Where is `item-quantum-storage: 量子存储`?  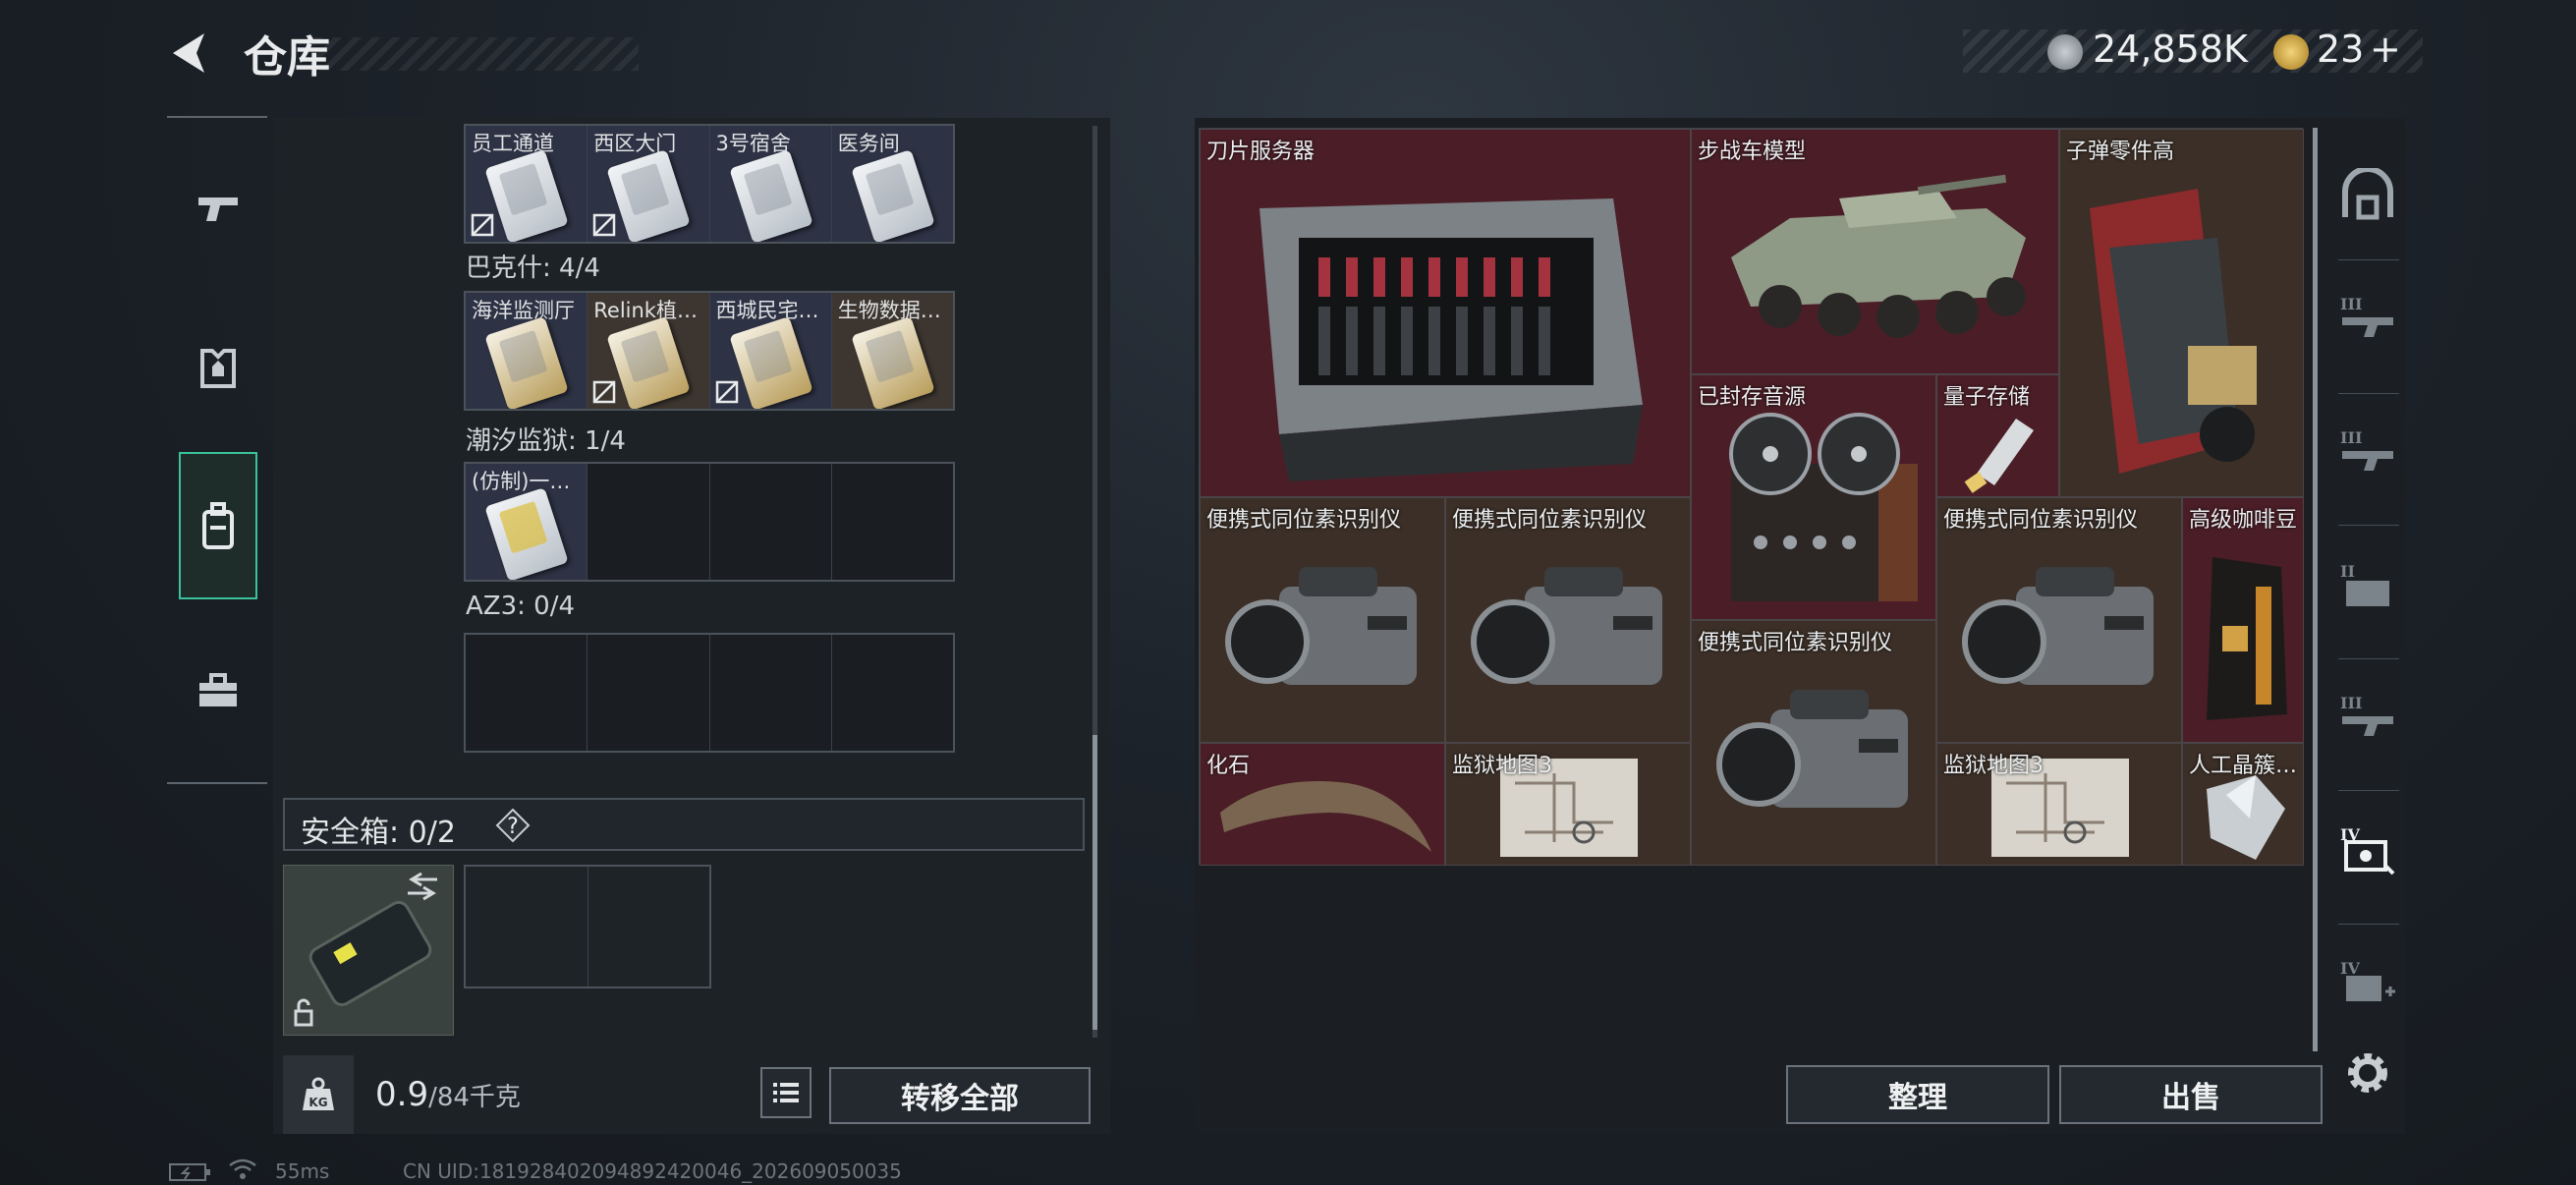
item-quantum-storage: 量子存储 is located at coordinates (1997, 436).